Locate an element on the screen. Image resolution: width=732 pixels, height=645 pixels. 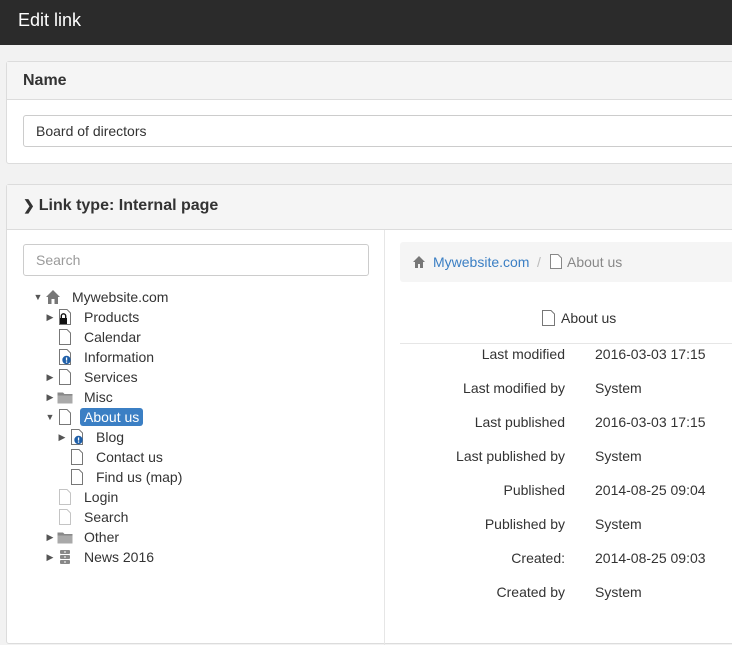
meta-row: Last modified by System is located at coordinates (566, 390).